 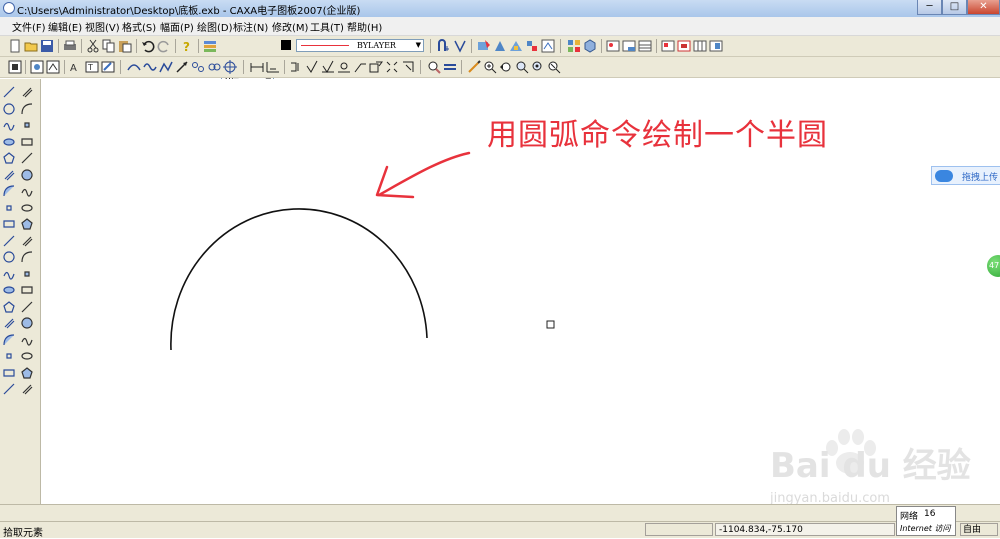 I want to click on property-icon, so click(x=484, y=46).